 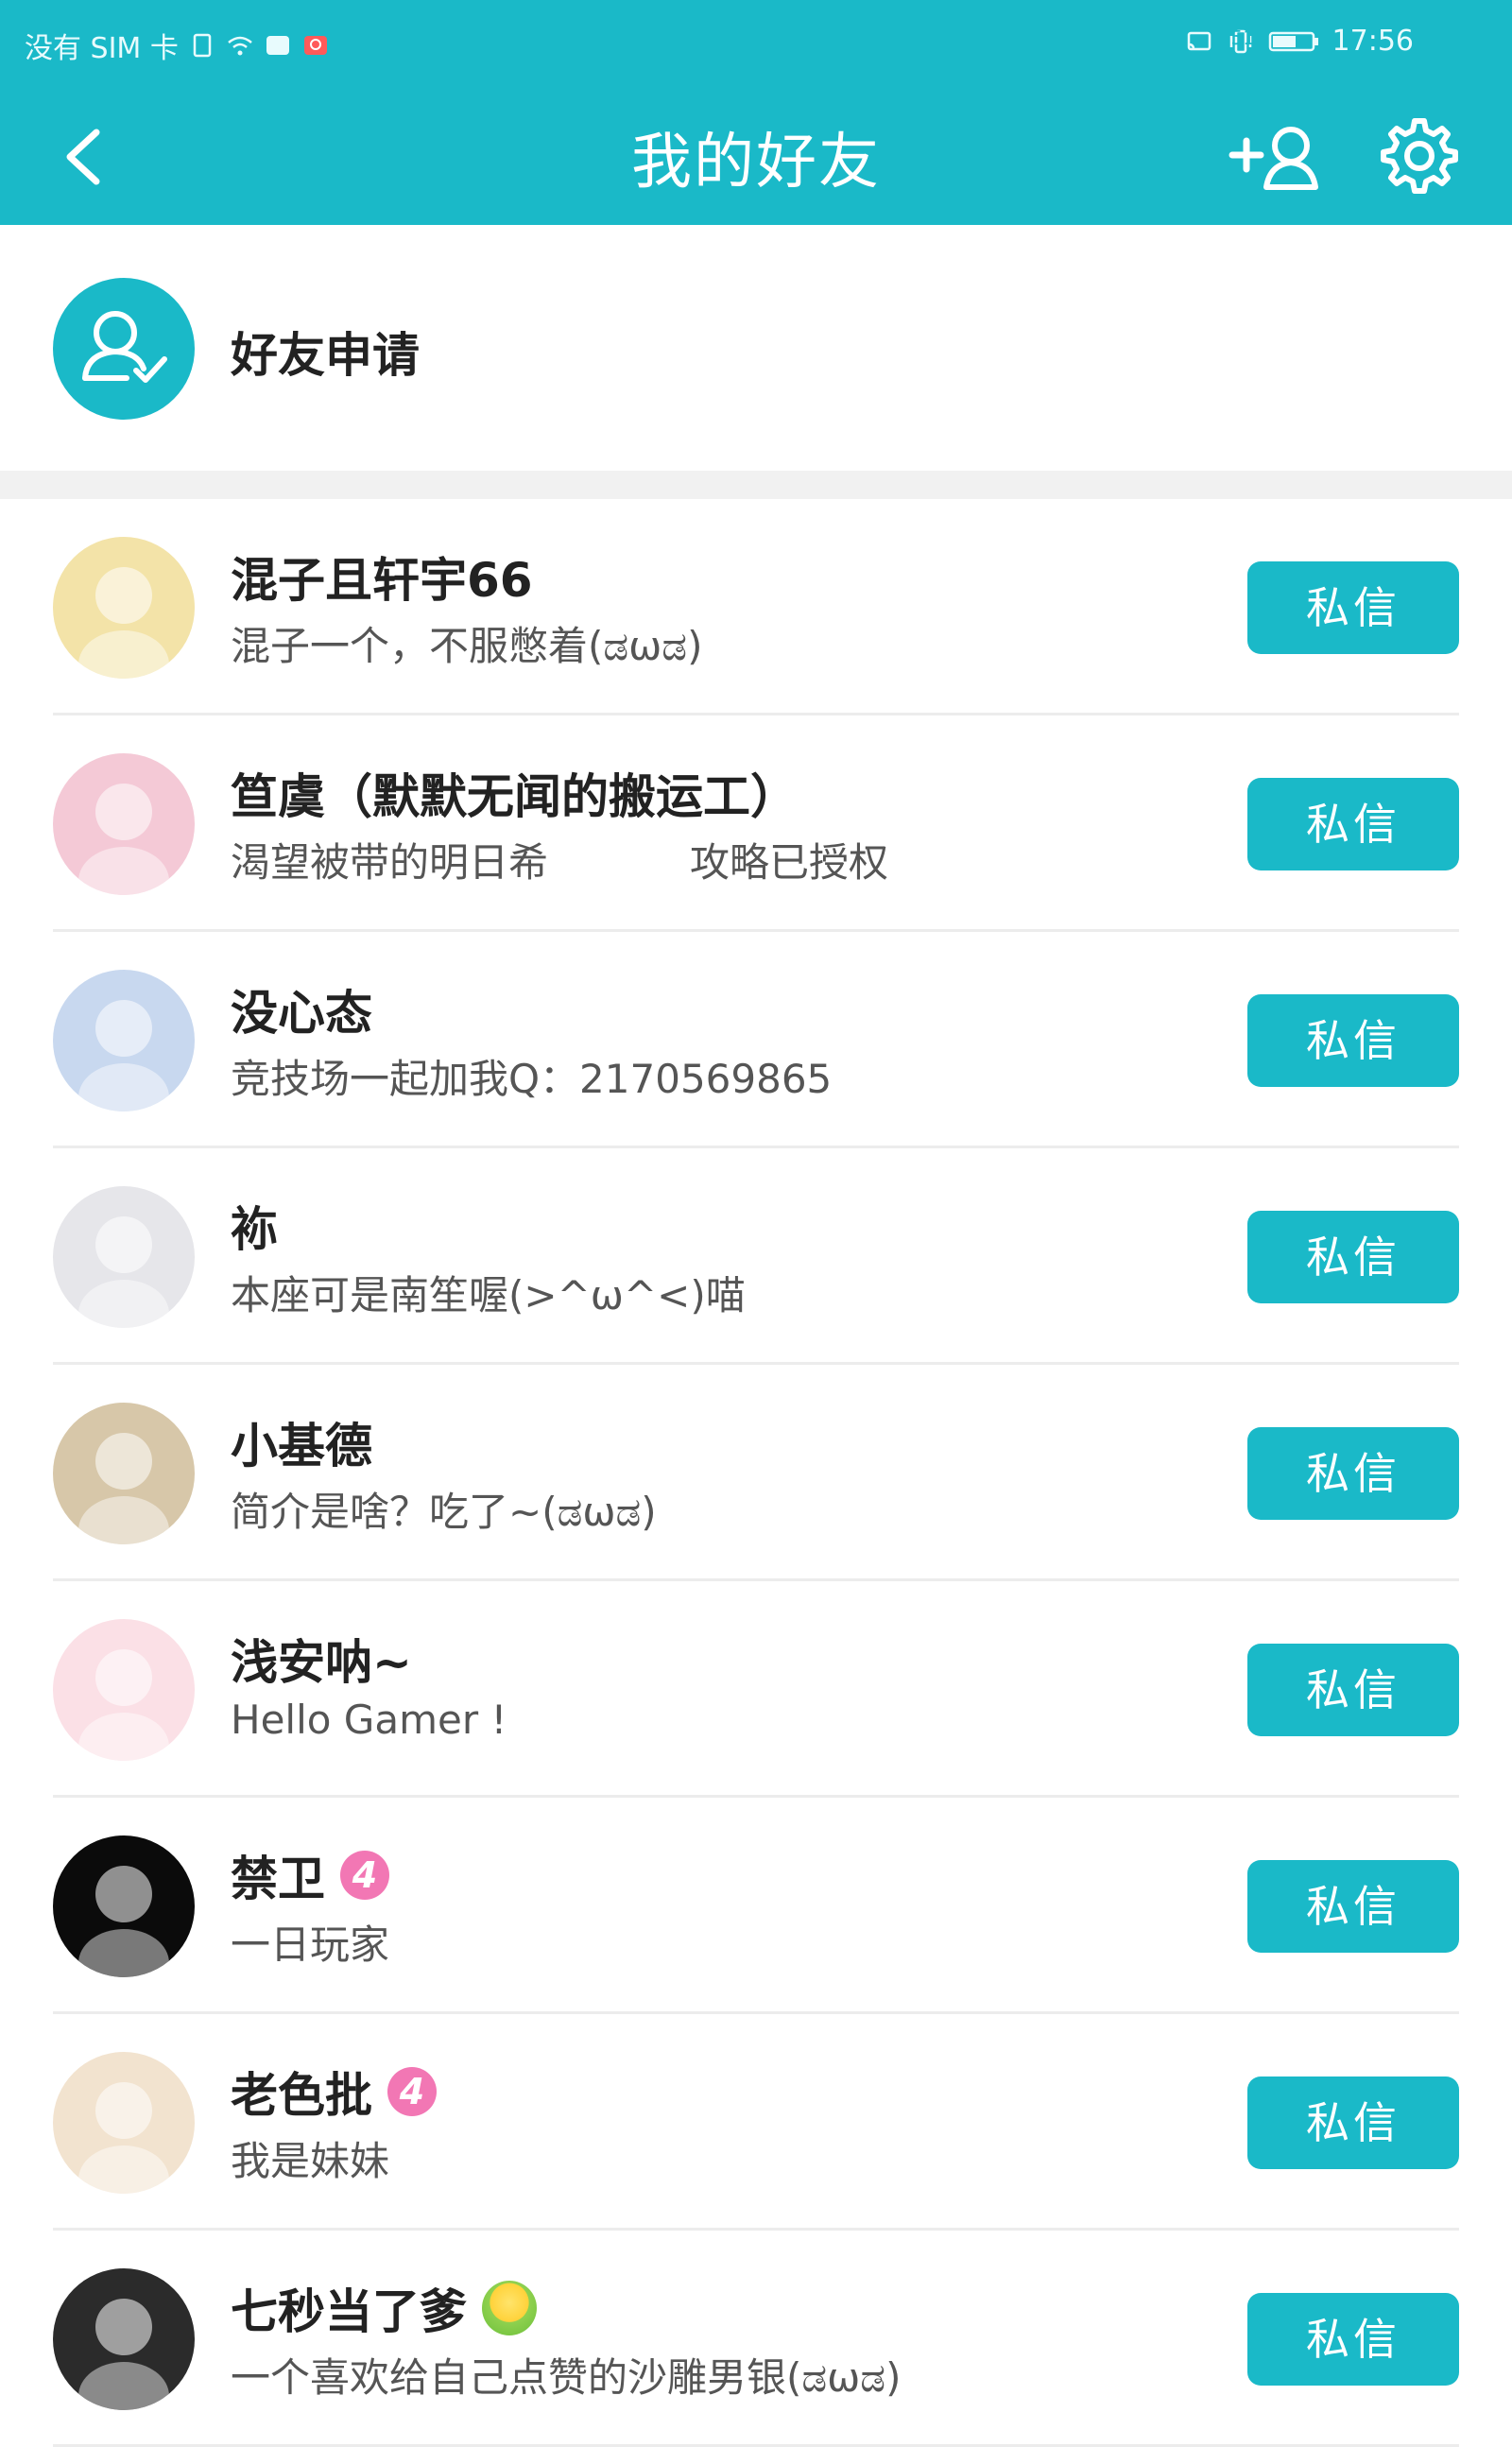 What do you see at coordinates (310, 2161) in the screenshot?
I see `friend-bio-text: 我是妹妹` at bounding box center [310, 2161].